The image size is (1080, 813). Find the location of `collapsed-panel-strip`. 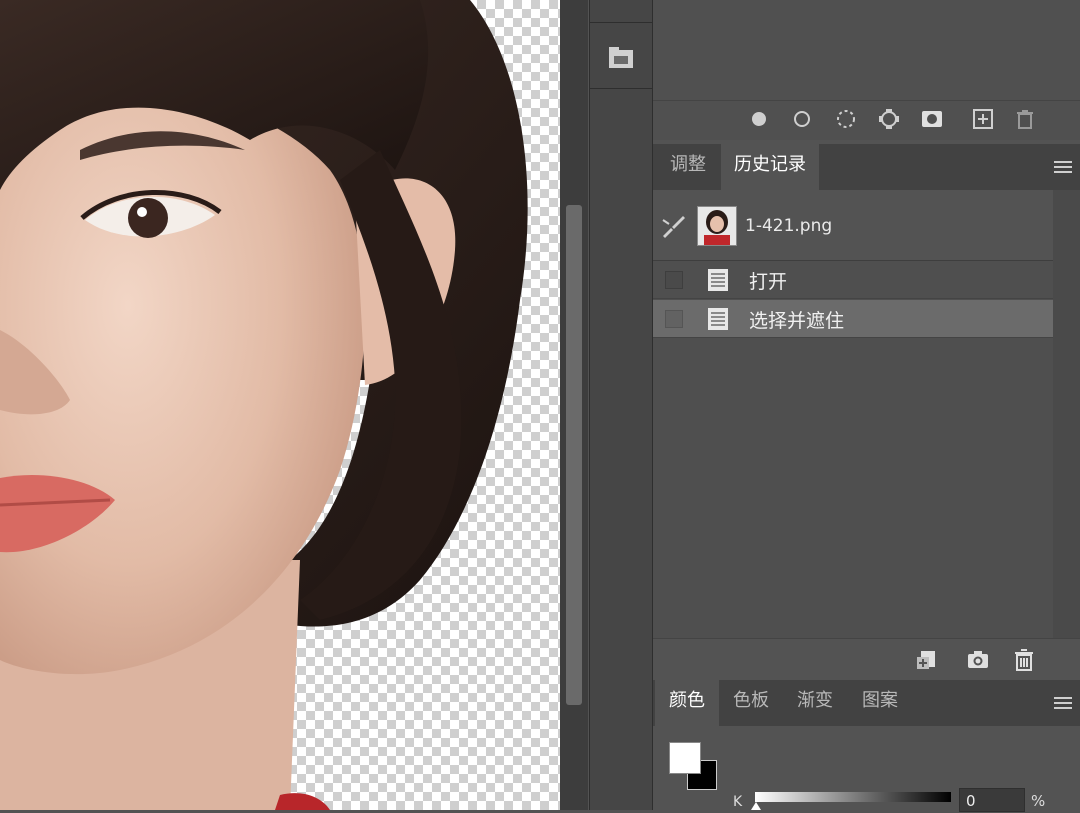

collapsed-panel-strip is located at coordinates (621, 405).